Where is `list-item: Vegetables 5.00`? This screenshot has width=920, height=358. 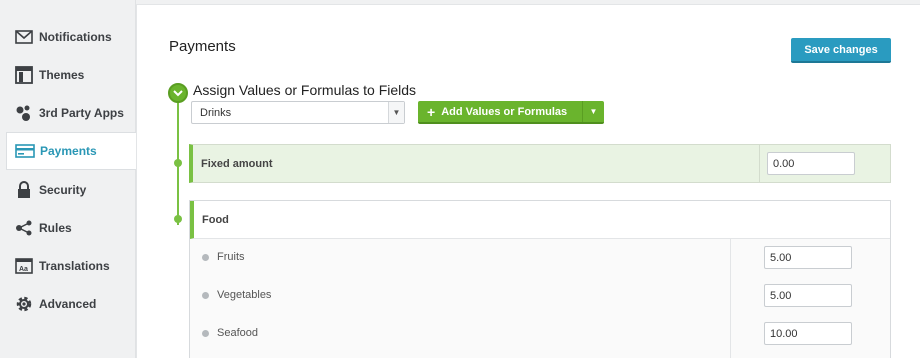 list-item: Vegetables 5.00 is located at coordinates (540, 296).